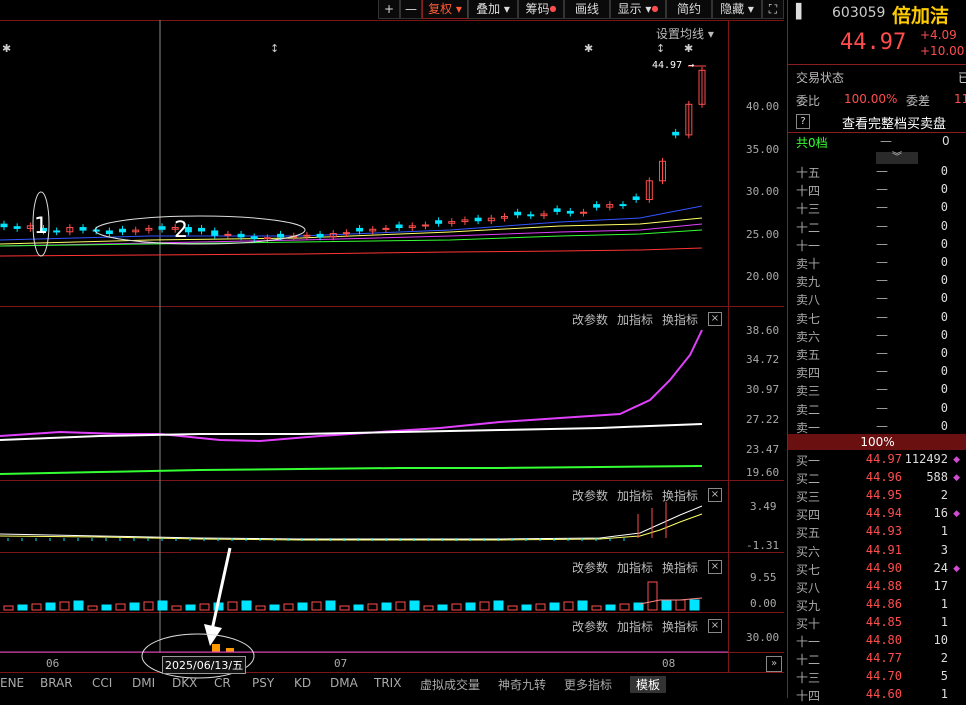 This screenshot has height=705, width=966. What do you see at coordinates (918, 101) in the screenshot?
I see `weicha-label: 委差` at bounding box center [918, 101].